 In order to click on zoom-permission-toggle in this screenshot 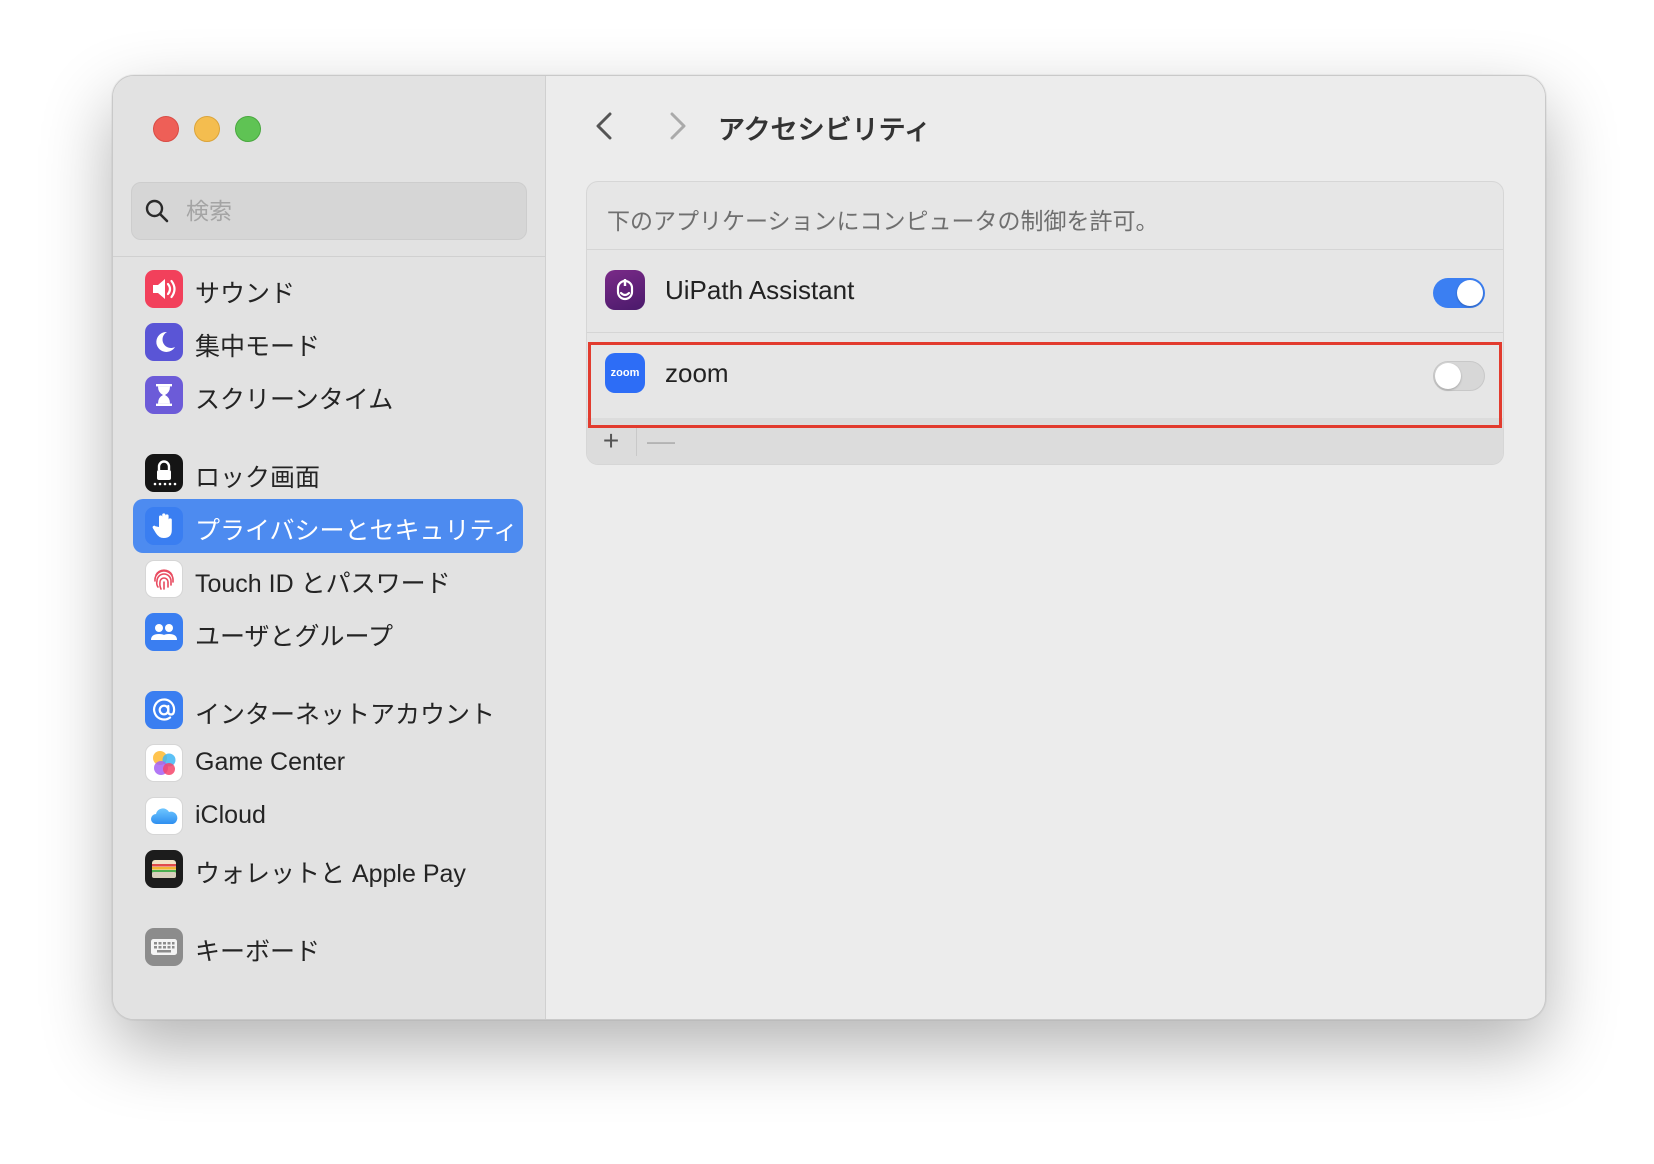, I will do `click(1459, 376)`.